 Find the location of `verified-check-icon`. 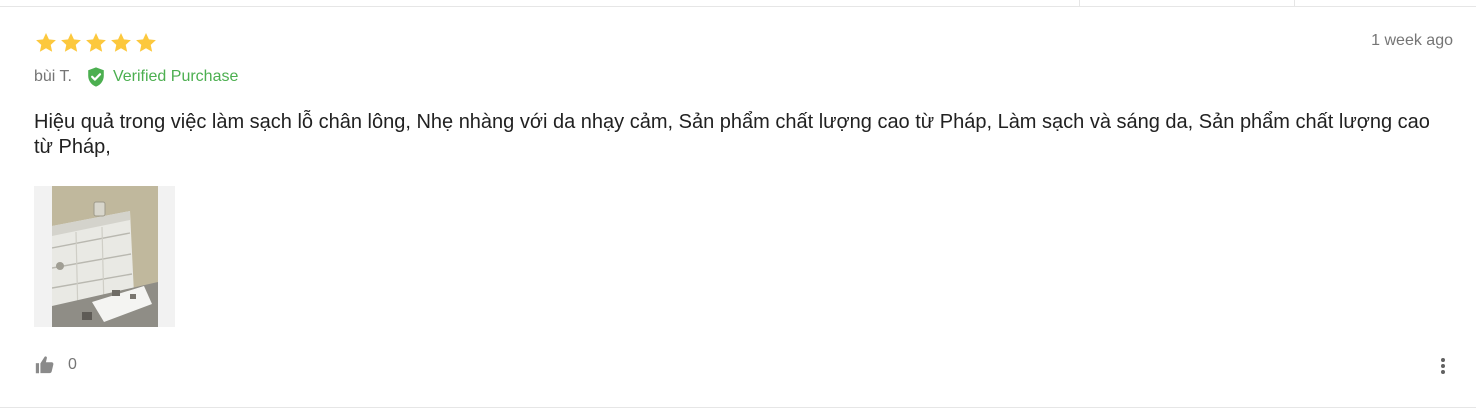

verified-check-icon is located at coordinates (96, 77).